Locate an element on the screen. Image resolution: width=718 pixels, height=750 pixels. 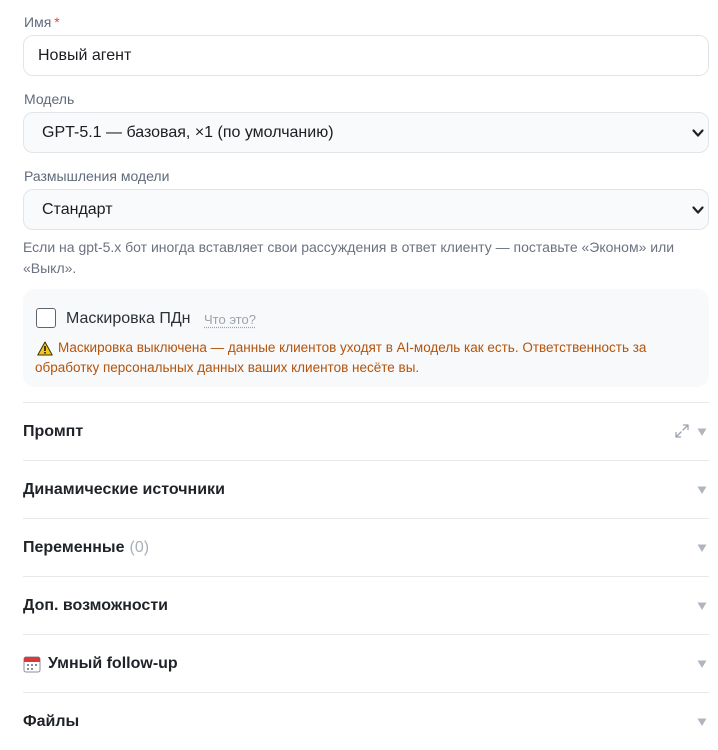
section-dynamic-sources: Динамические источники is located at coordinates (366, 489).